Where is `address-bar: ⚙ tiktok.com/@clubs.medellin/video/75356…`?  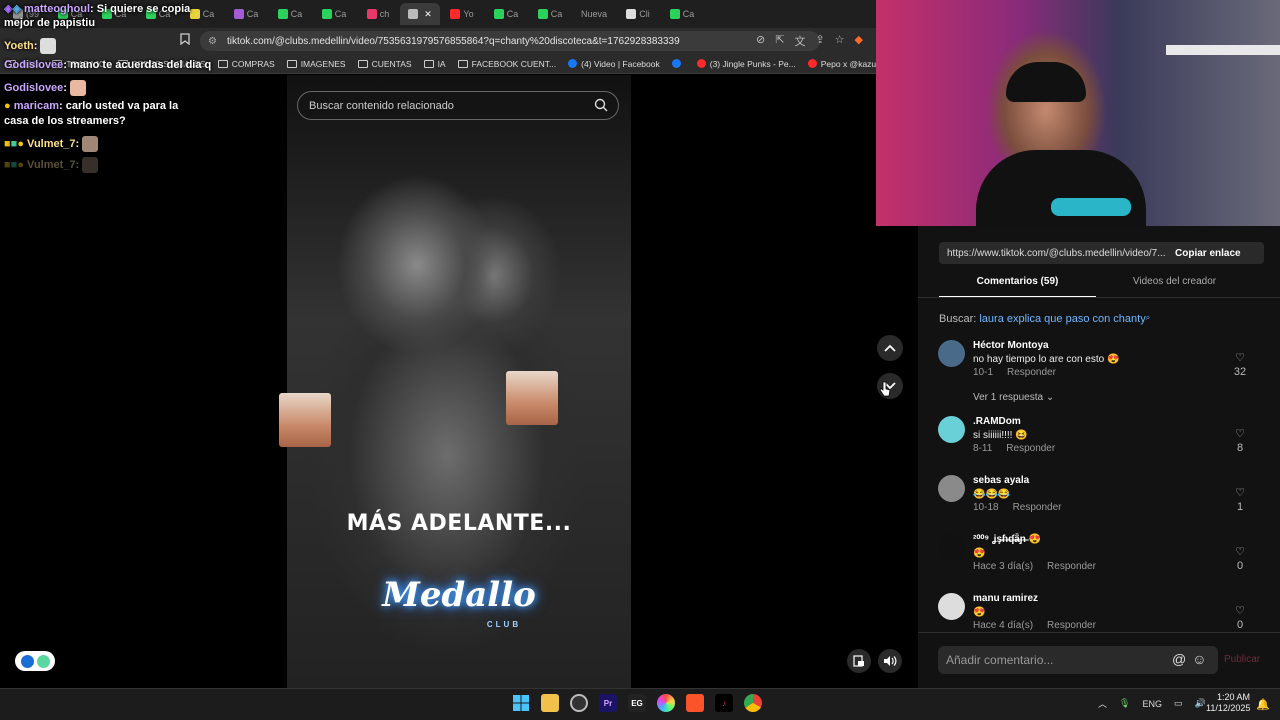
address-bar: ⚙ tiktok.com/@clubs.medellin/video/75356… is located at coordinates (510, 41).